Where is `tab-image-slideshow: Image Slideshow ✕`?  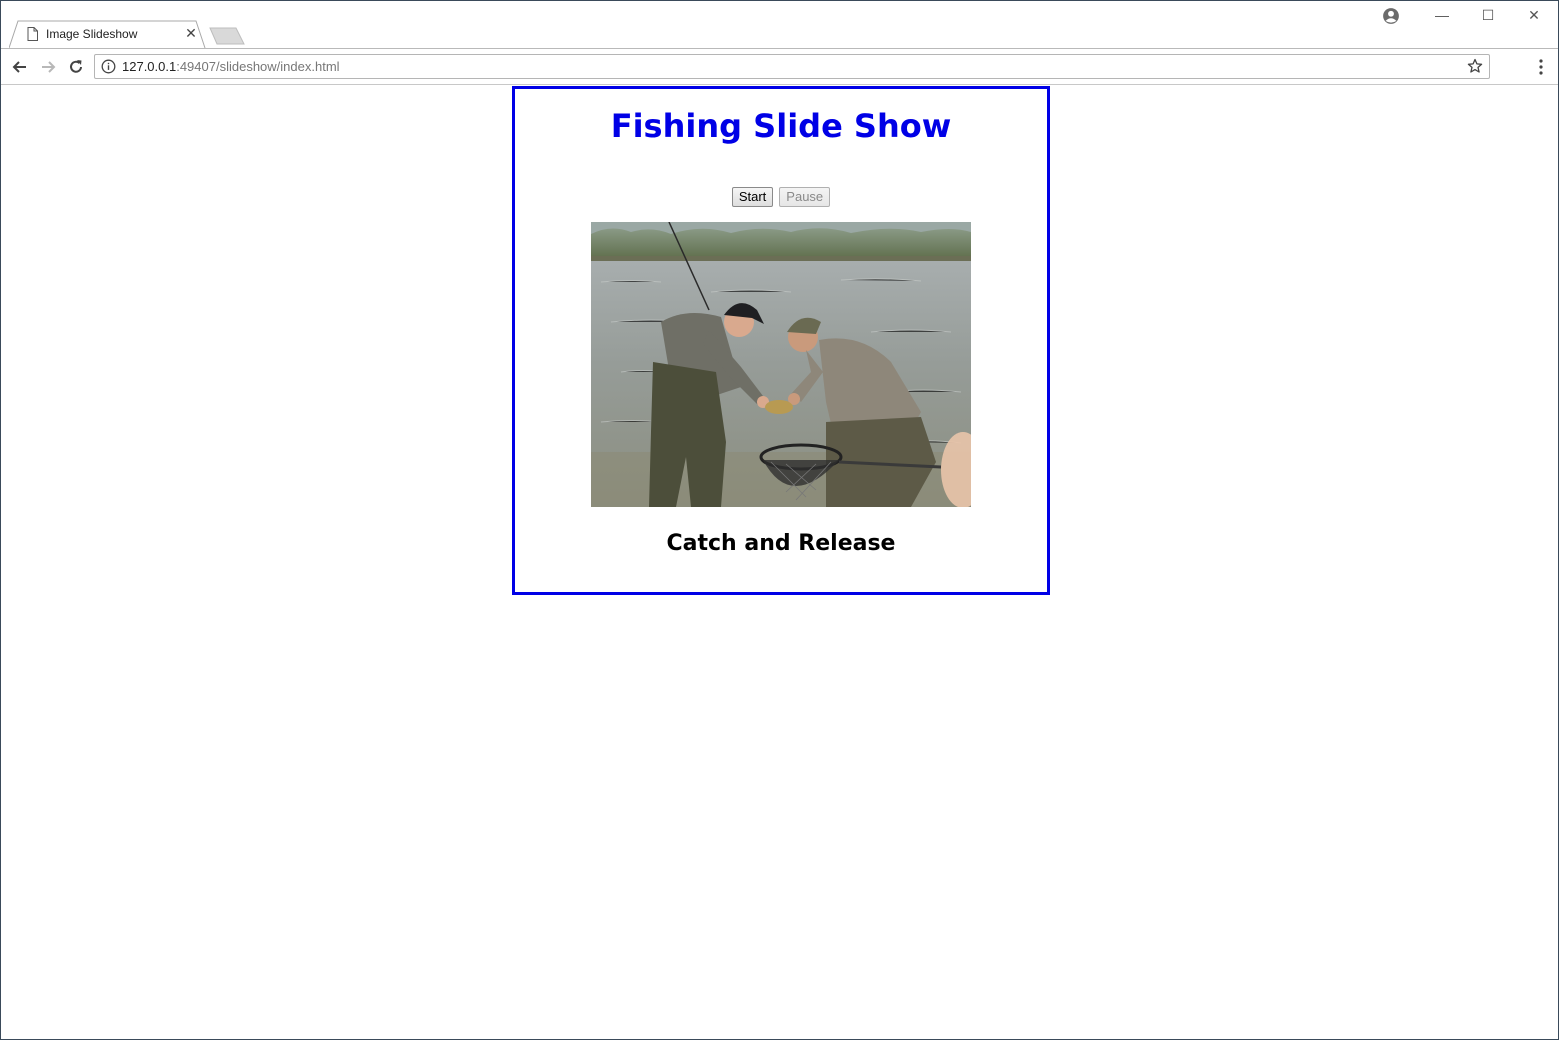 tab-image-slideshow: Image Slideshow ✕ is located at coordinates (107, 34).